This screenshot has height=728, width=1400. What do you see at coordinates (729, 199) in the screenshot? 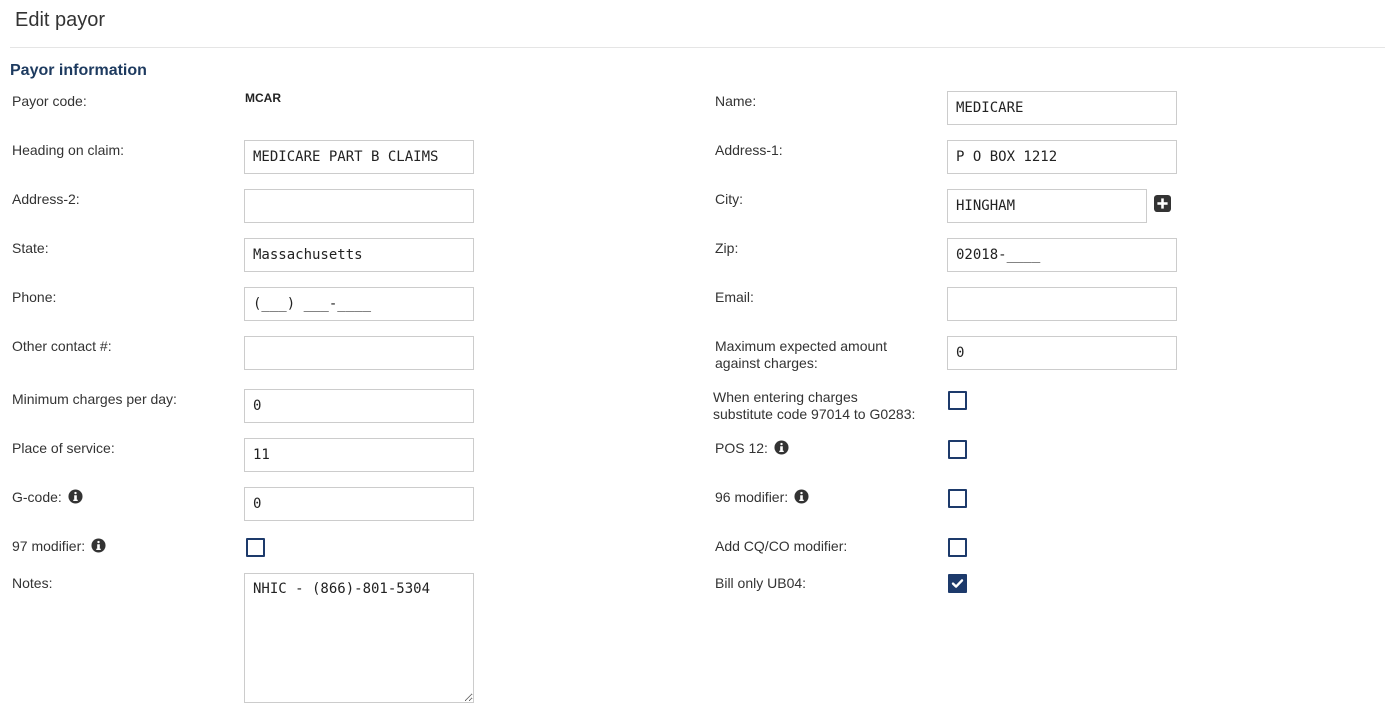
I see `city-label: City:` at bounding box center [729, 199].